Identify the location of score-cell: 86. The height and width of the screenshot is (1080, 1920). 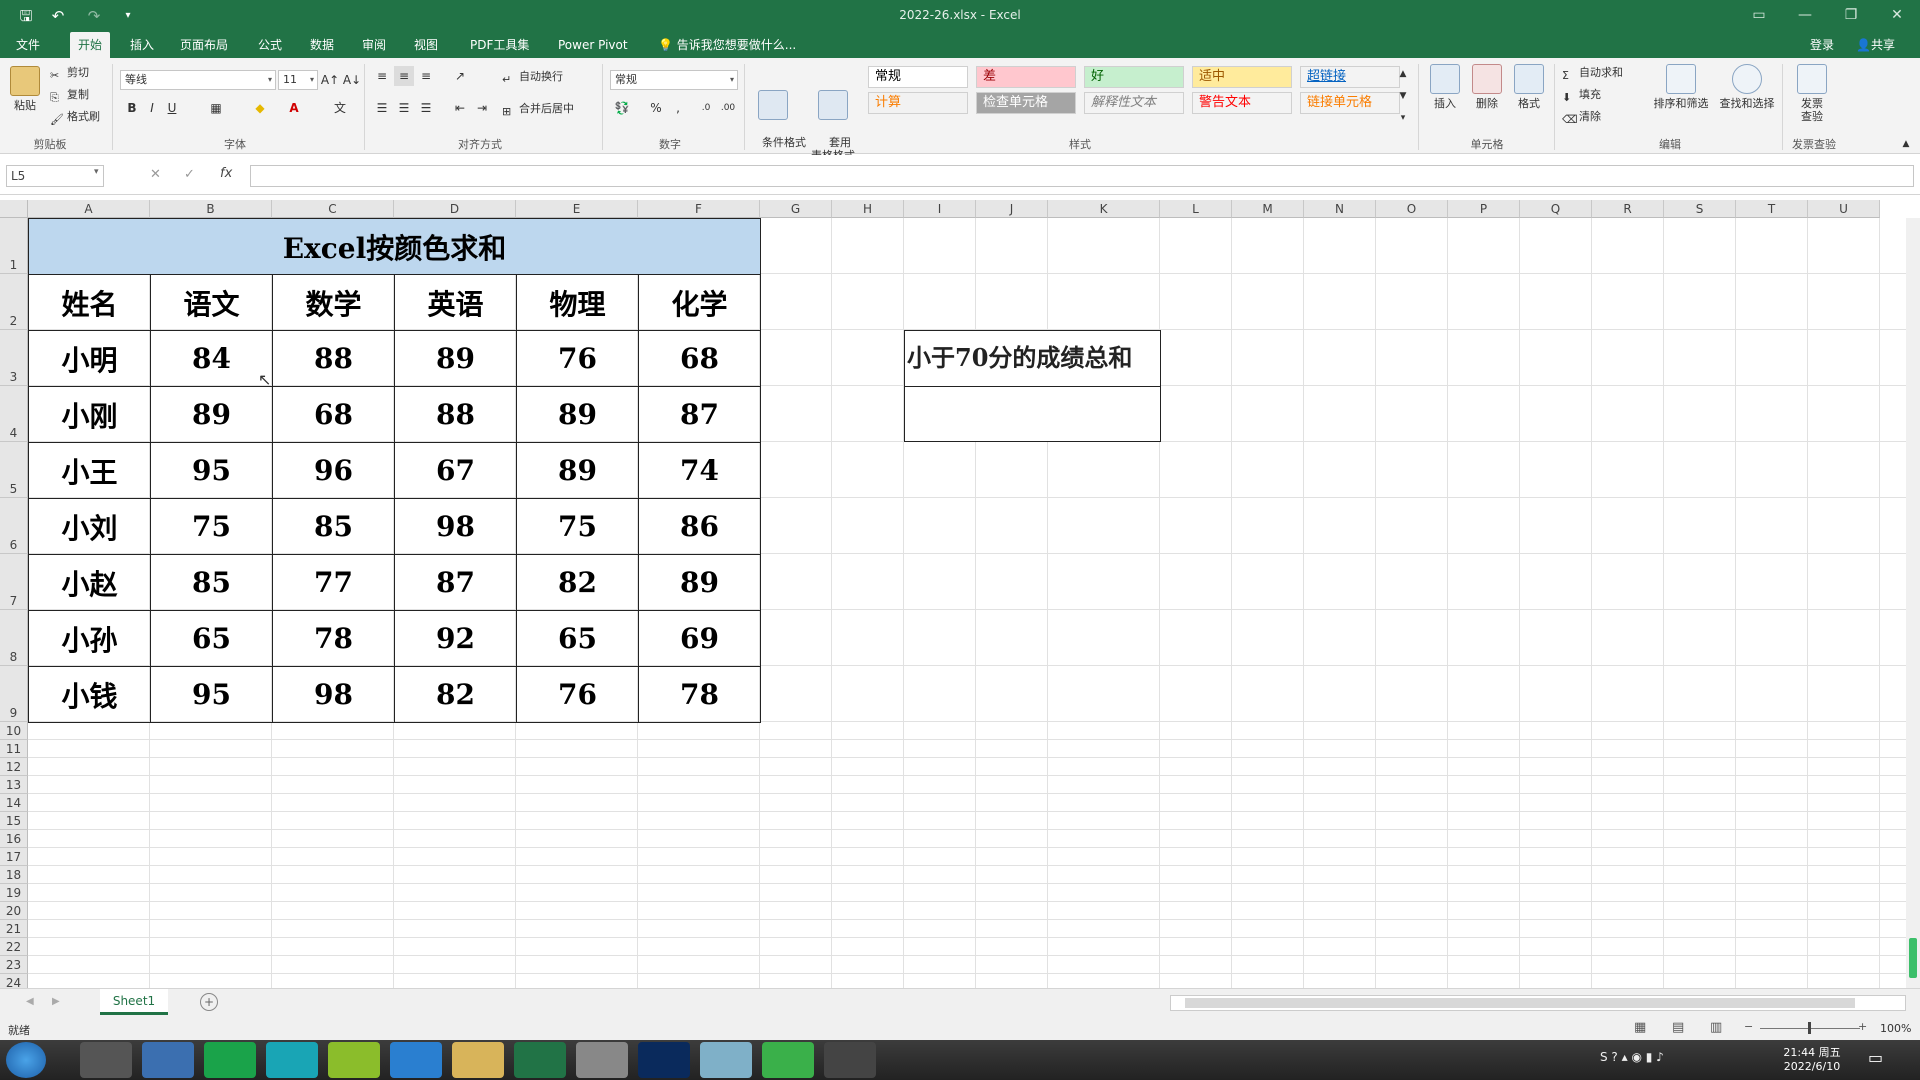
(699, 526).